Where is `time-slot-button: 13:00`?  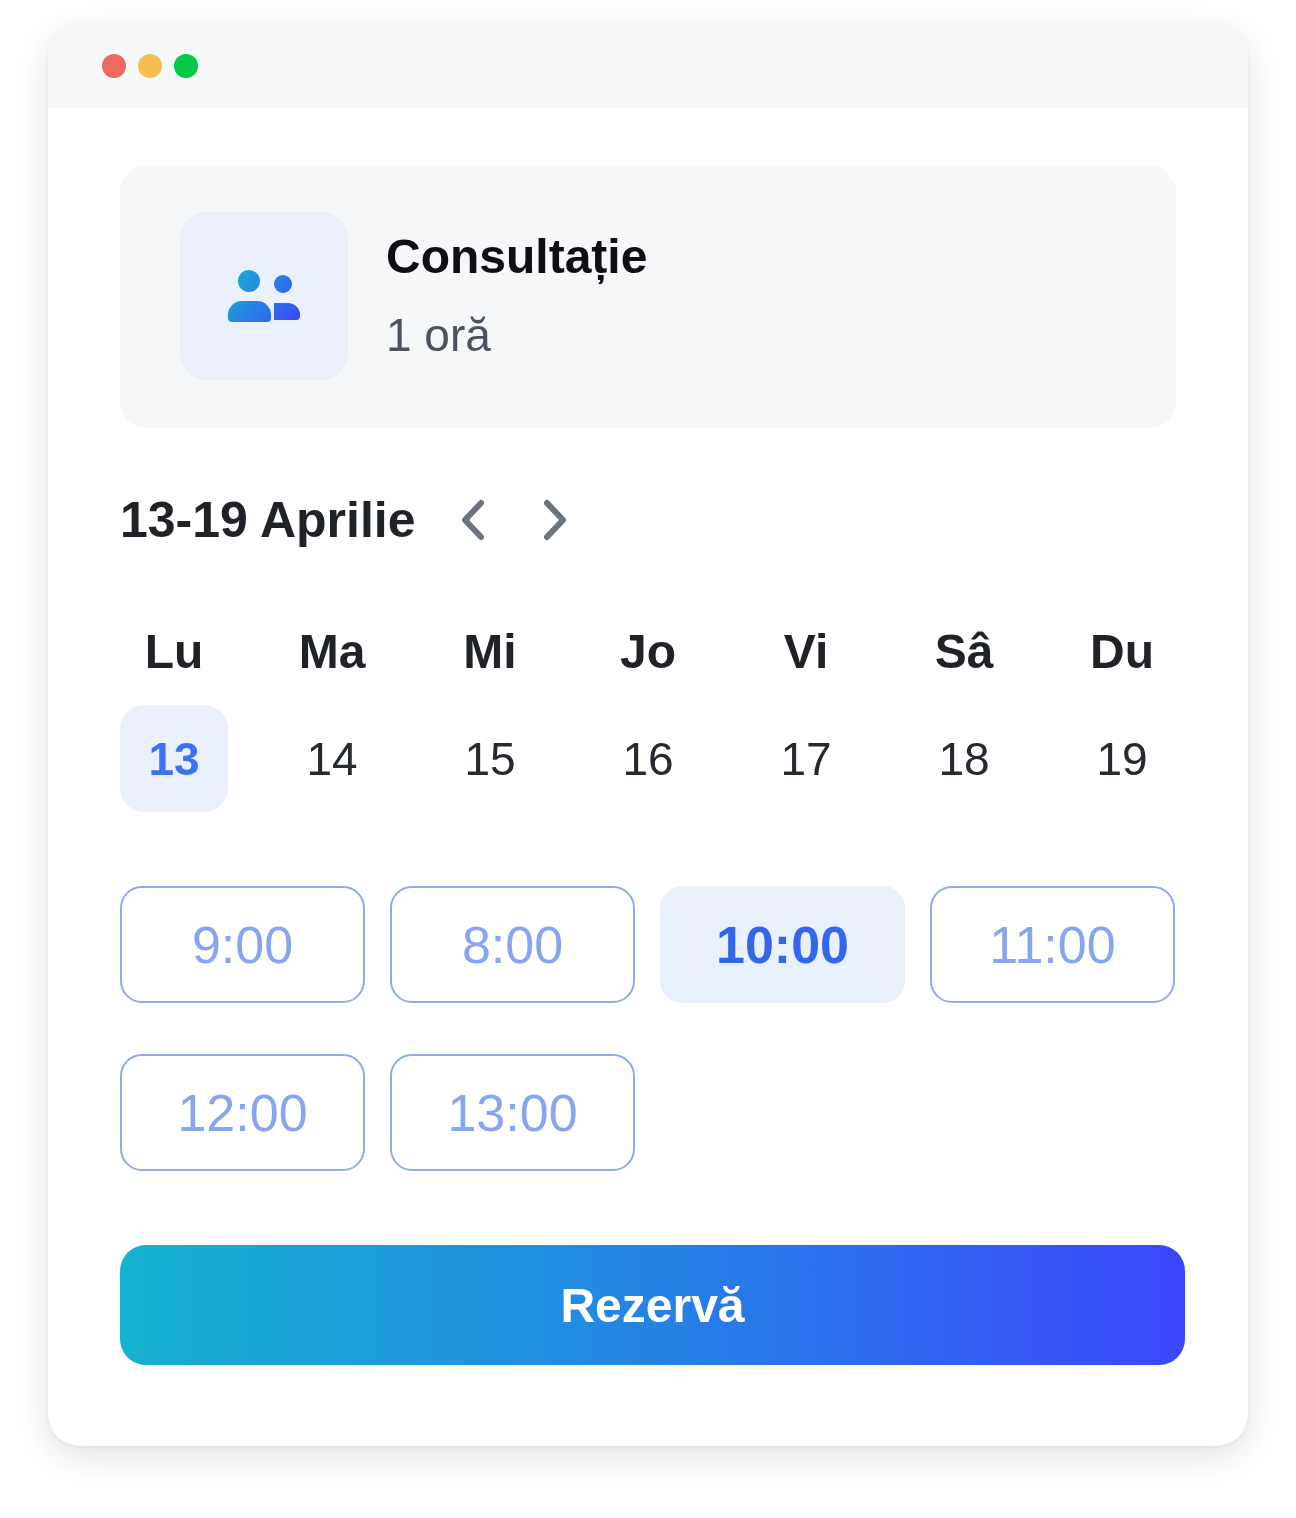
time-slot-button: 13:00 is located at coordinates (512, 1112).